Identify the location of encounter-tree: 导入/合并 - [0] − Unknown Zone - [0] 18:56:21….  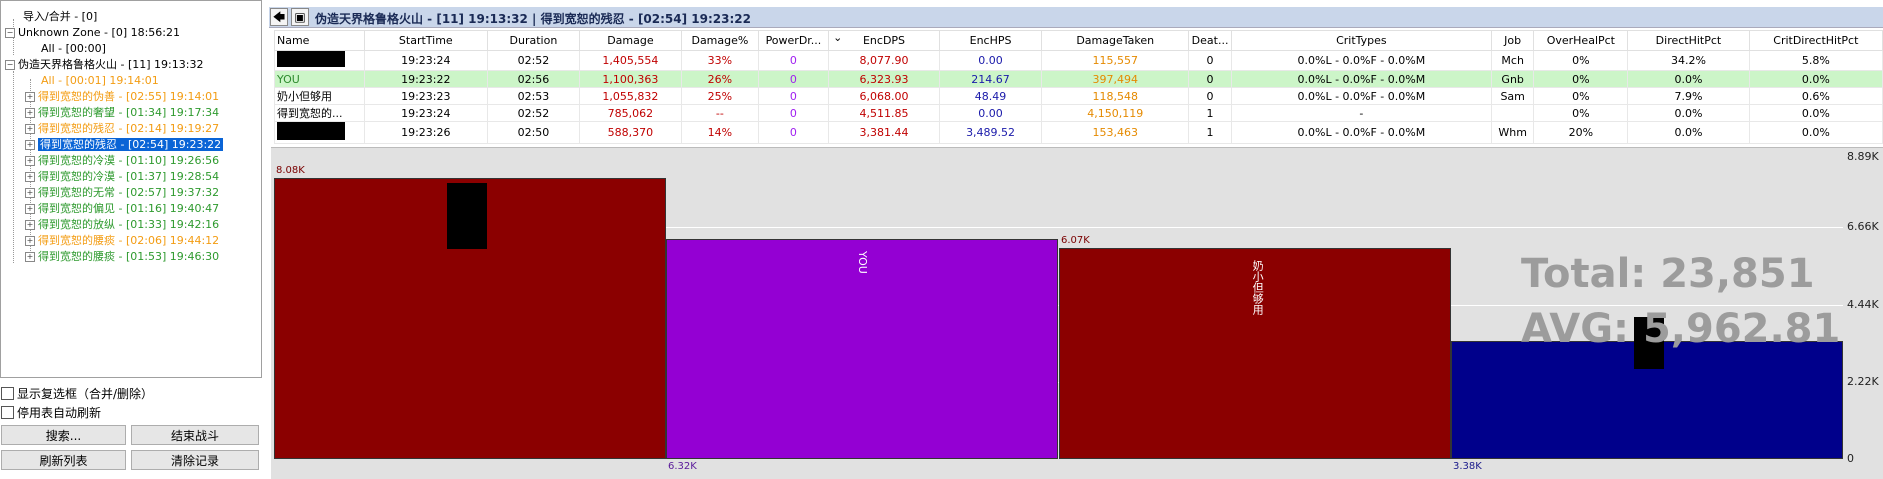
(131, 189).